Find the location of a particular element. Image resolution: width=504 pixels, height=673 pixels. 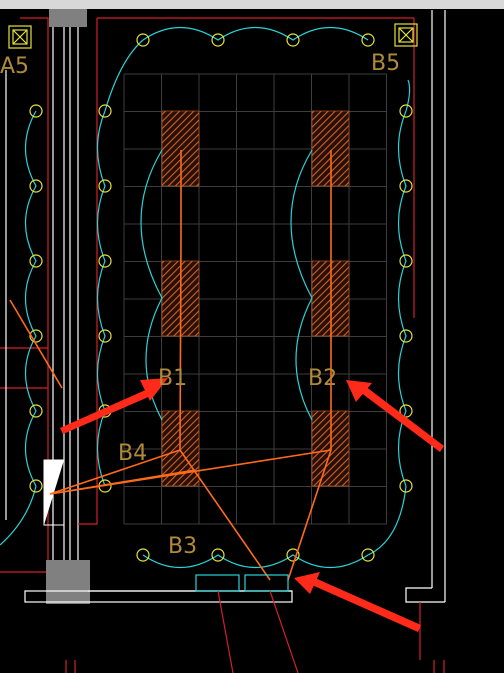

label-b3: B3 is located at coordinates (182, 546).